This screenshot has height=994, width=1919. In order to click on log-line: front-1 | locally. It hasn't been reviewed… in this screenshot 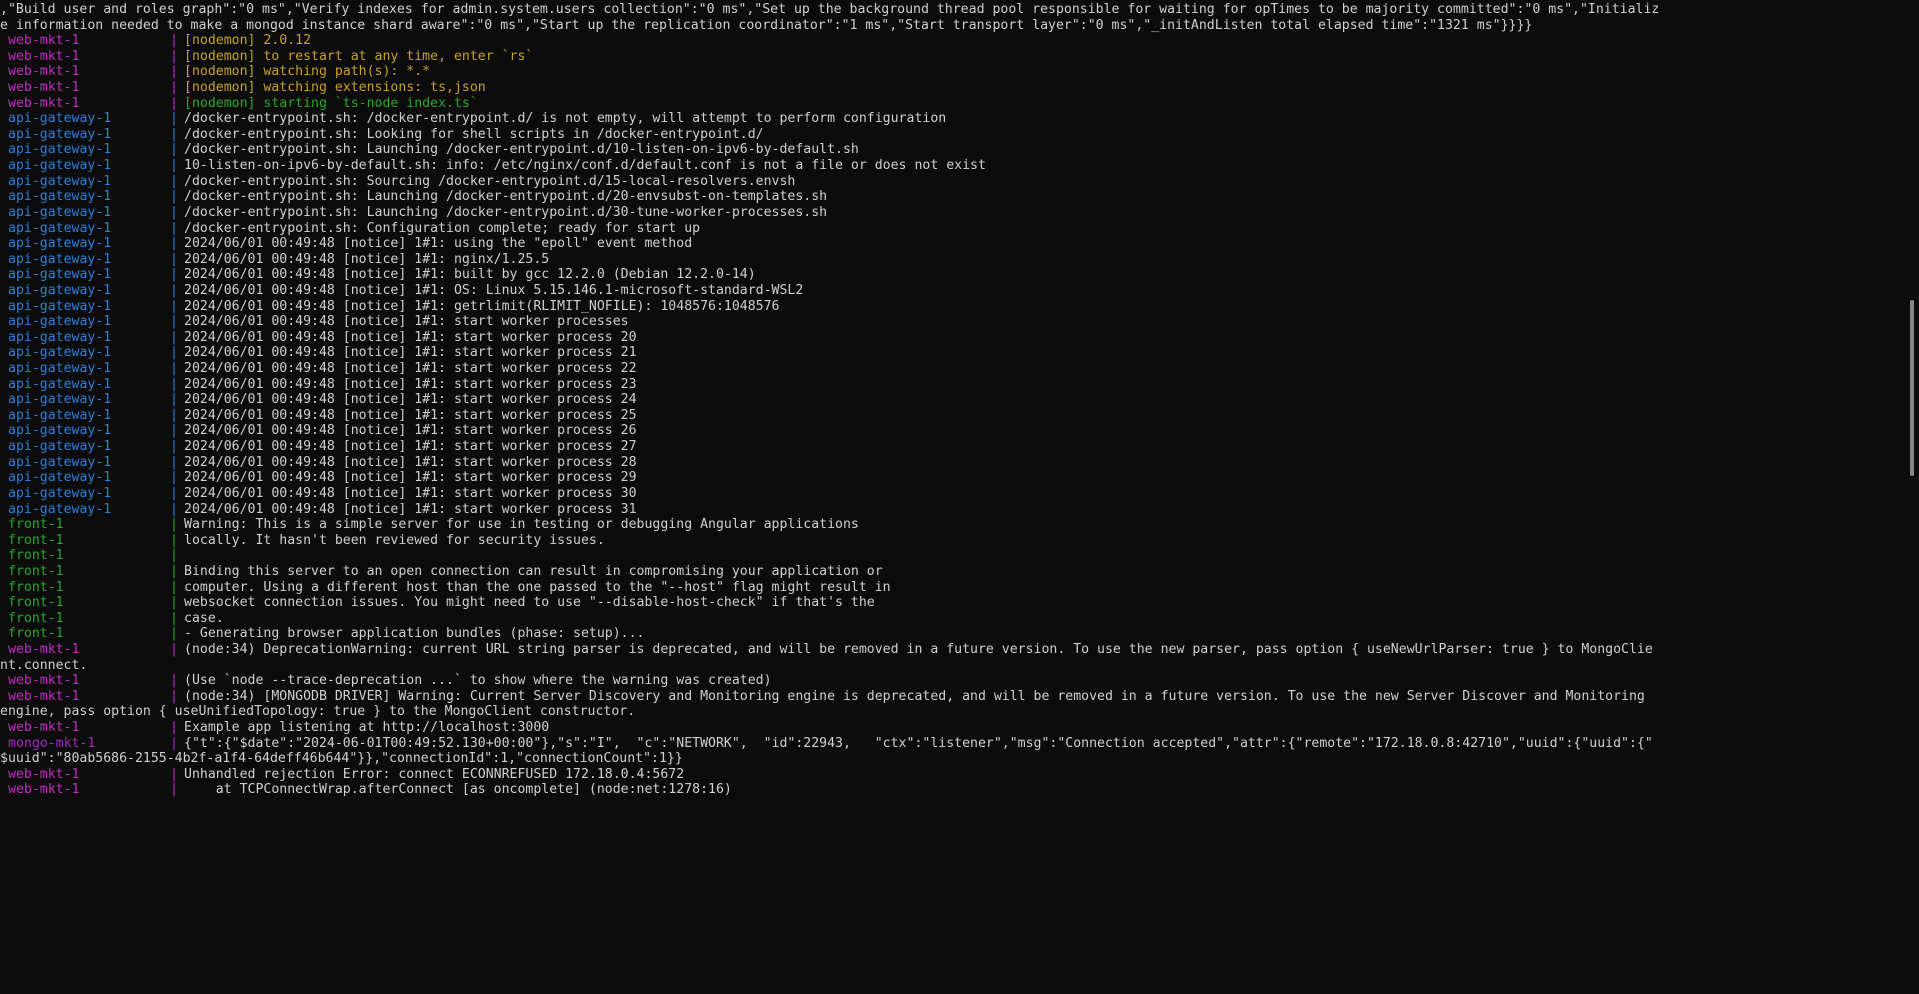, I will do `click(959, 541)`.